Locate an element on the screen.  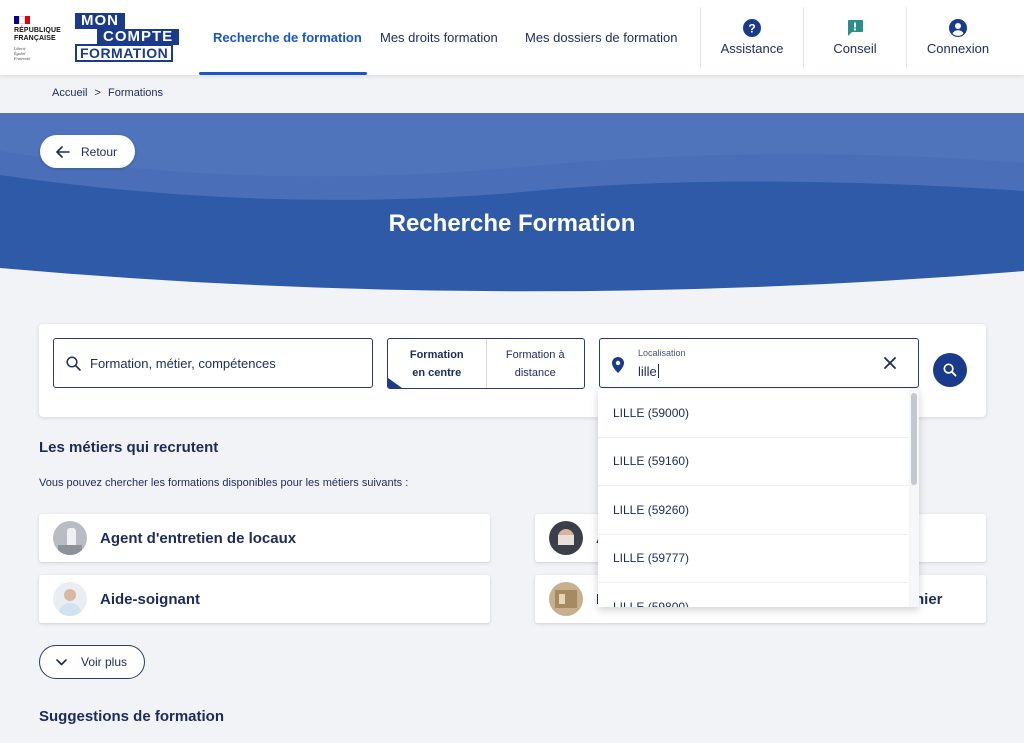
dropdown-scrollbar is located at coordinates (914, 498).